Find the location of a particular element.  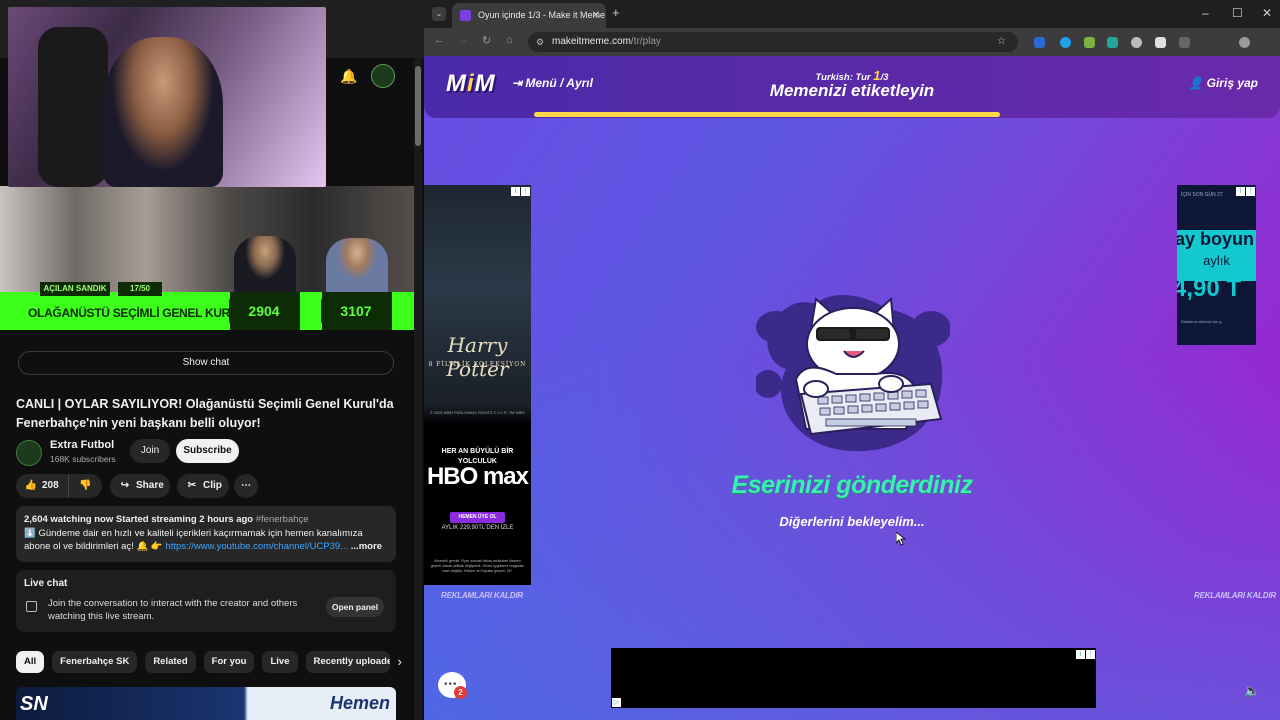

new-tab-icon: + is located at coordinates (616, 12).